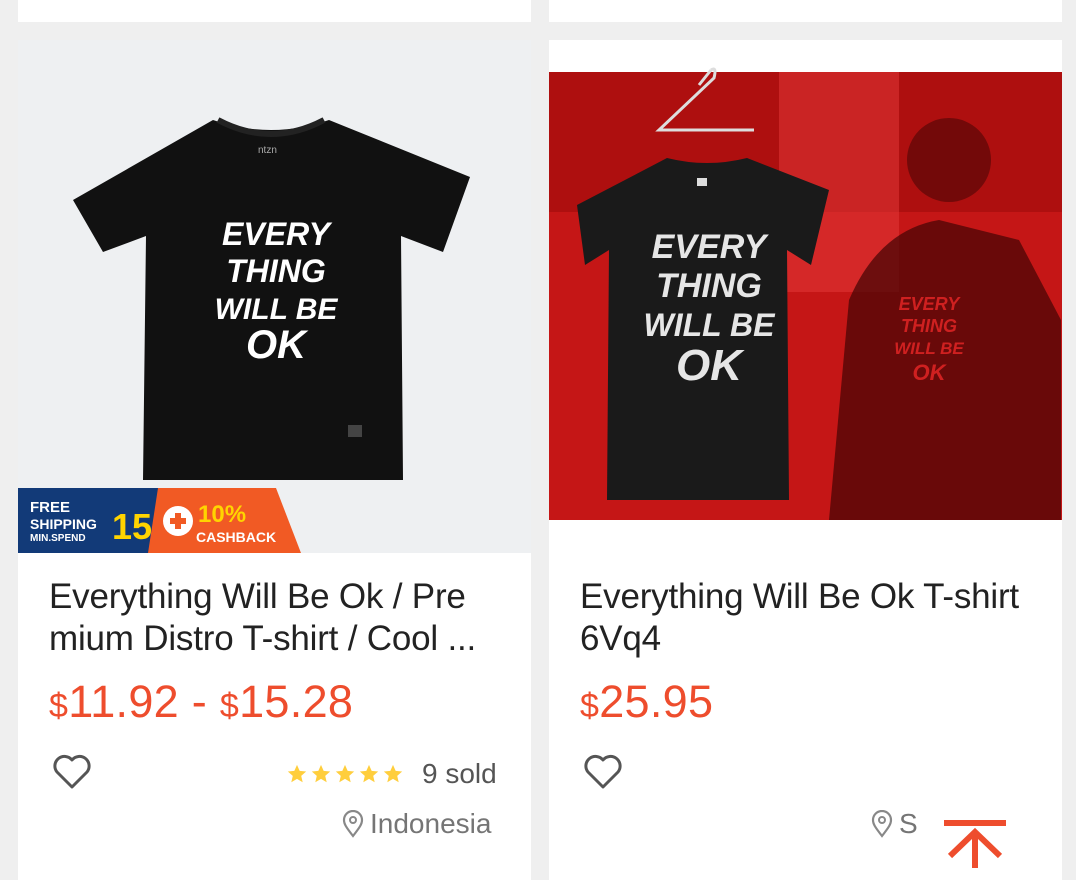 The image size is (1076, 880). What do you see at coordinates (123, 701) in the screenshot?
I see `price-low: 11.92` at bounding box center [123, 701].